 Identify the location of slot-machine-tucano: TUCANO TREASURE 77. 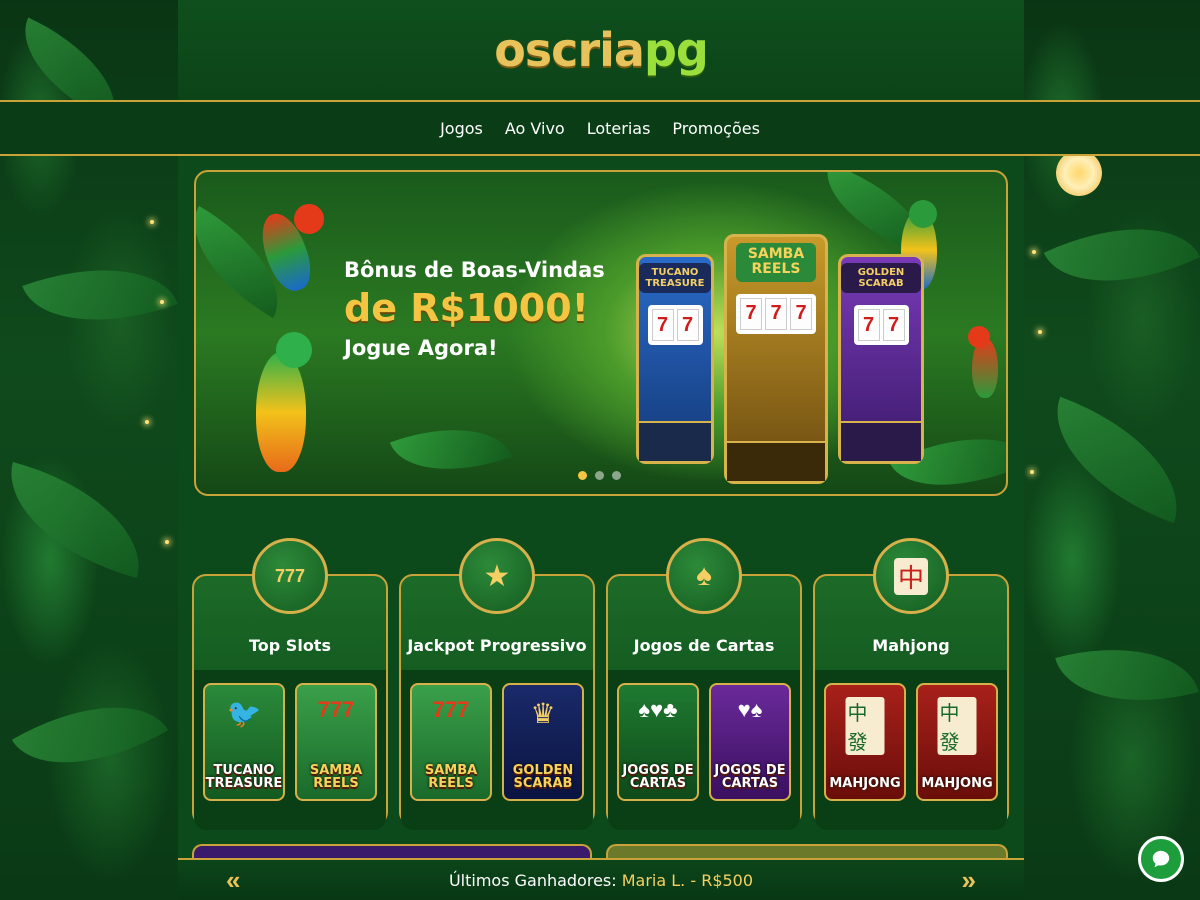
(675, 359).